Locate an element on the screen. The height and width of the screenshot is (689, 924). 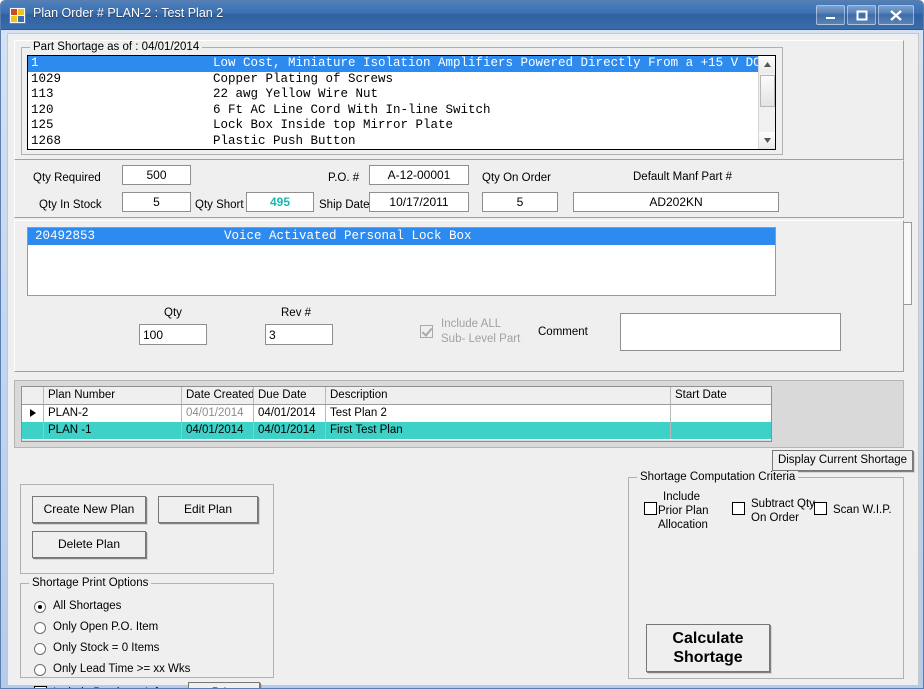
print-option-label: All Shortages is located at coordinates (87, 606).